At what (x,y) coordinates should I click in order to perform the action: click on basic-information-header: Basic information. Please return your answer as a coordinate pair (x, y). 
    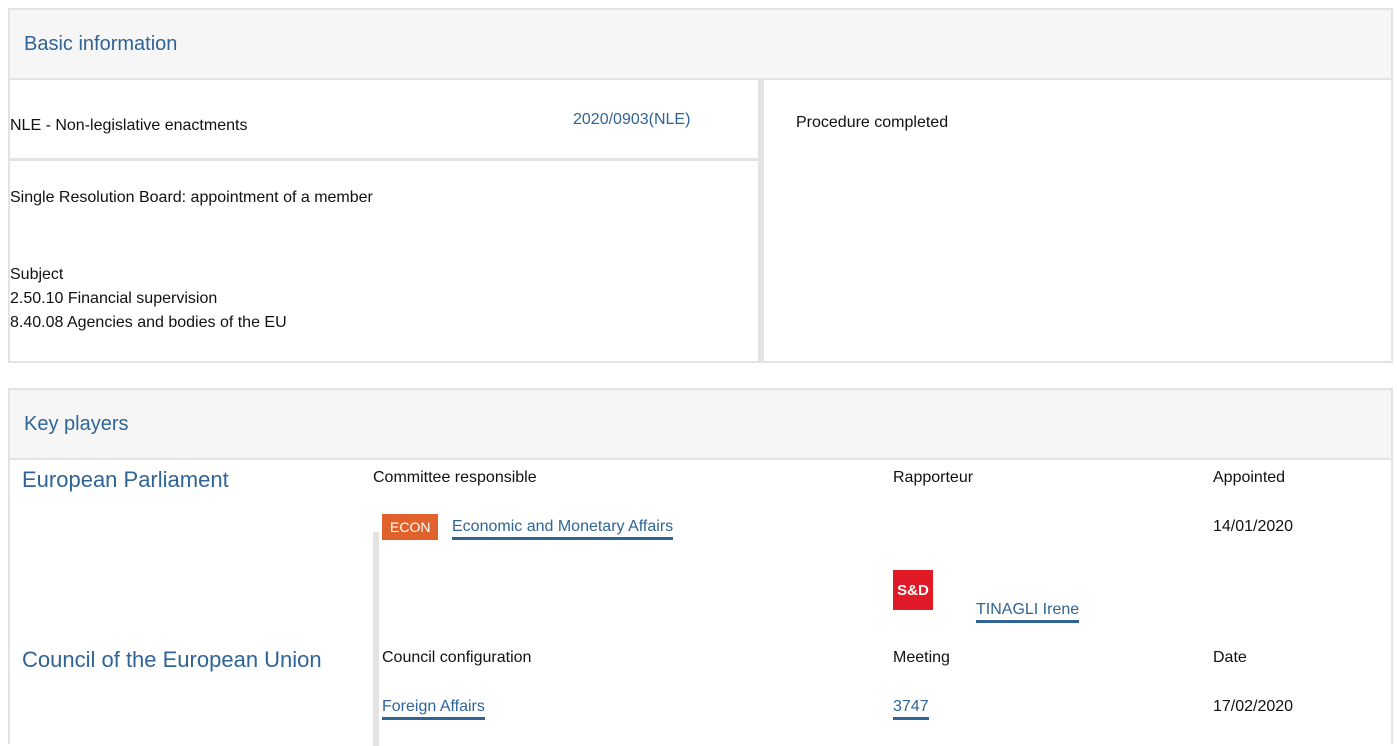
    Looking at the image, I should click on (700, 45).